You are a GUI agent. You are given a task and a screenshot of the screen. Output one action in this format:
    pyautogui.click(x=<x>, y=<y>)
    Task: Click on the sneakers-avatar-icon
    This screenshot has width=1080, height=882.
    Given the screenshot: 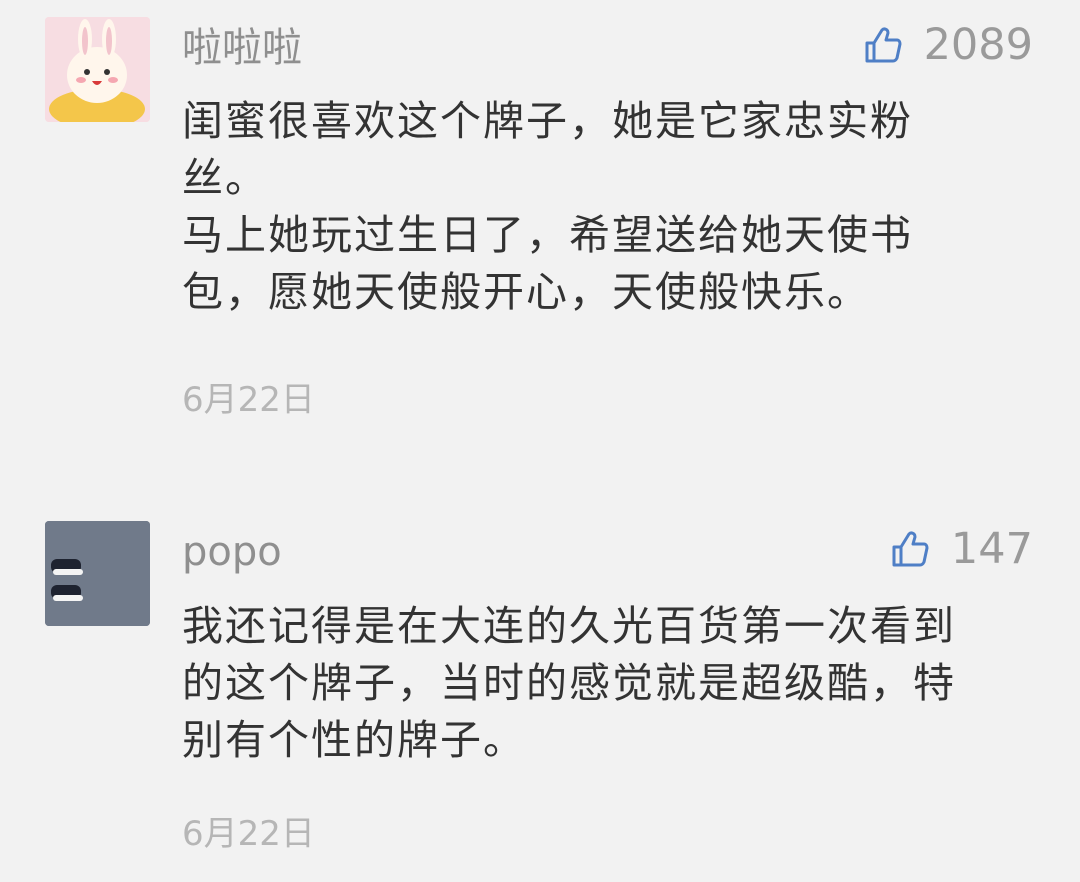 What is the action you would take?
    pyautogui.click(x=97, y=573)
    